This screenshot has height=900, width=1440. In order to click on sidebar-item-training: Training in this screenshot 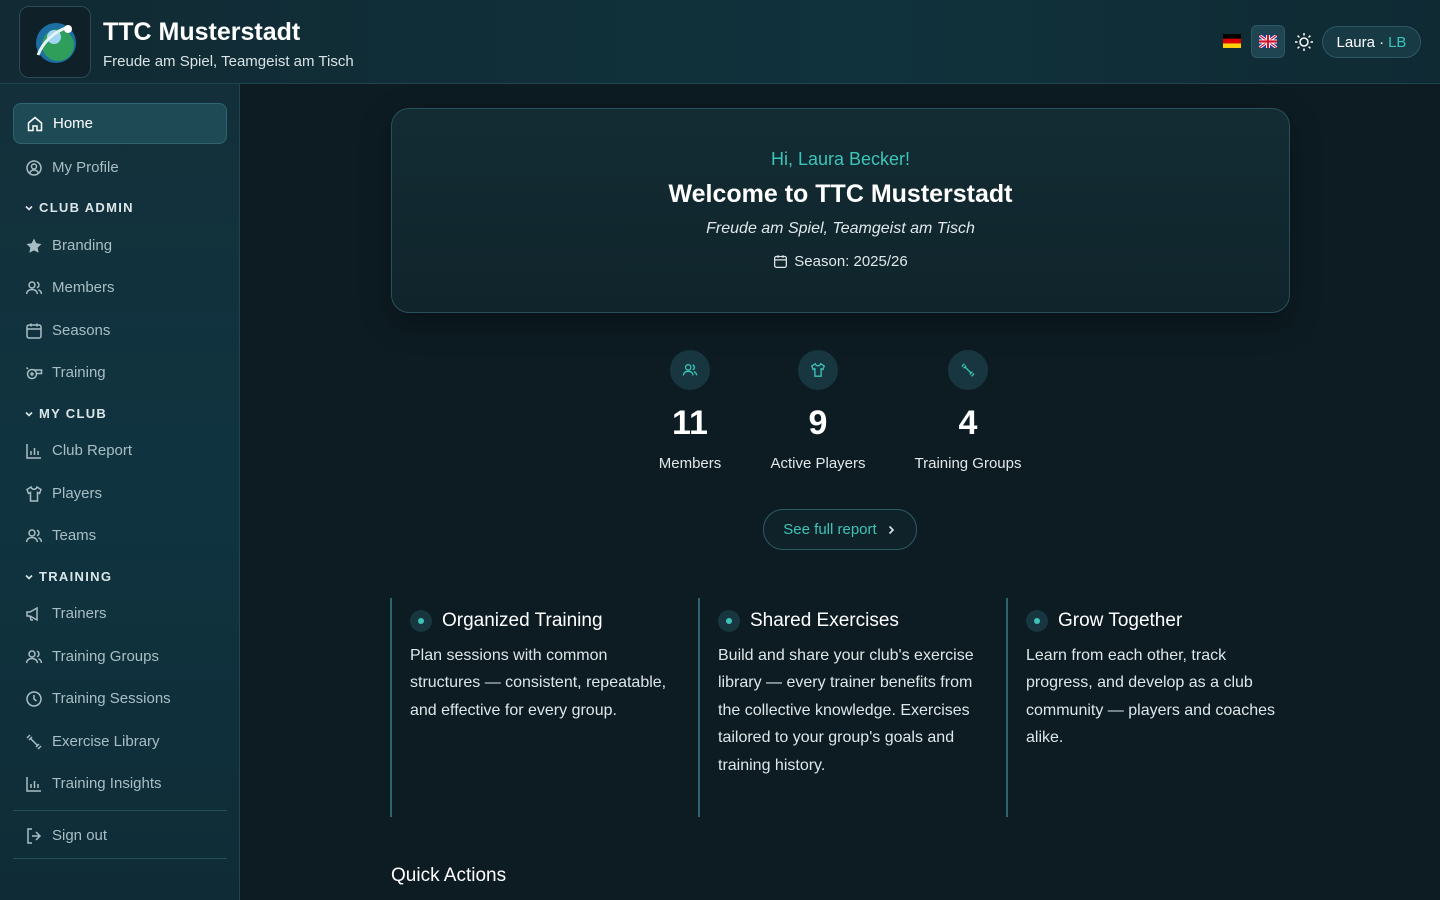, I will do `click(120, 372)`.